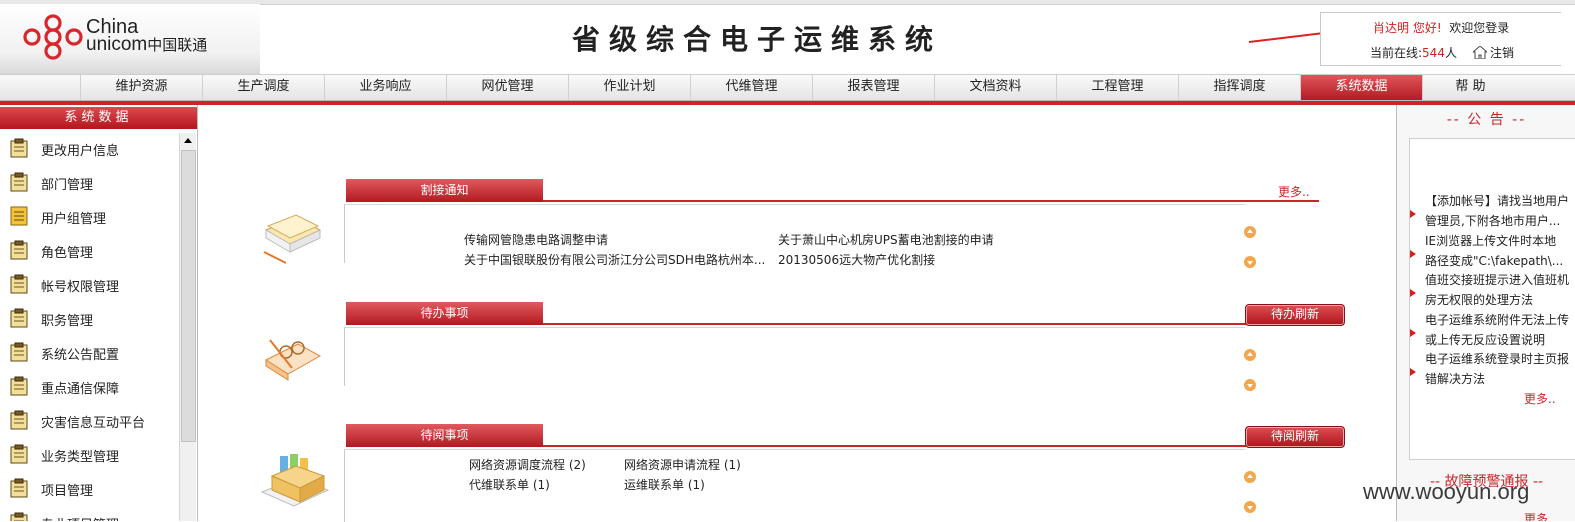 The image size is (1575, 522). Describe the element at coordinates (856, 259) in the screenshot. I see `list-item: 20130506远大物产优化割接` at that location.